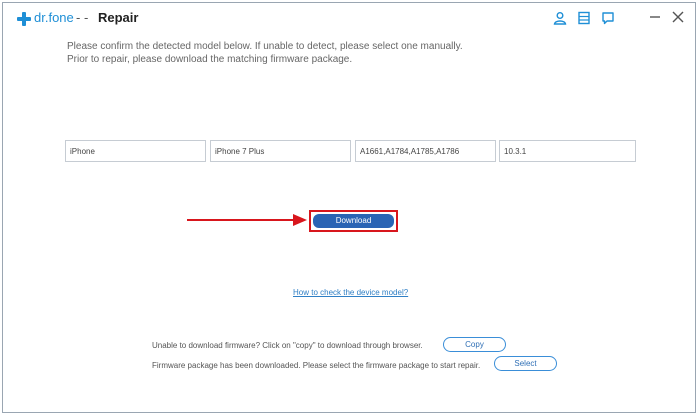  Describe the element at coordinates (118, 17) in the screenshot. I see `window-title: Repair` at that location.